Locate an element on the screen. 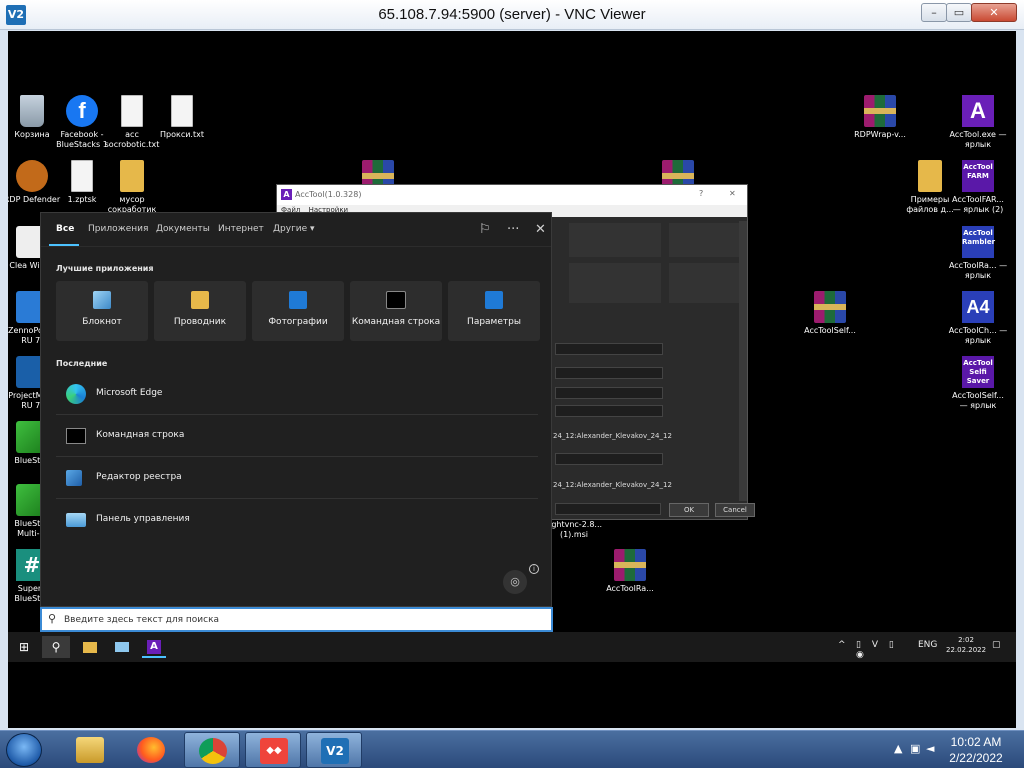 This screenshot has height=768, width=1024. top-app-label: Проводник is located at coordinates (200, 322).